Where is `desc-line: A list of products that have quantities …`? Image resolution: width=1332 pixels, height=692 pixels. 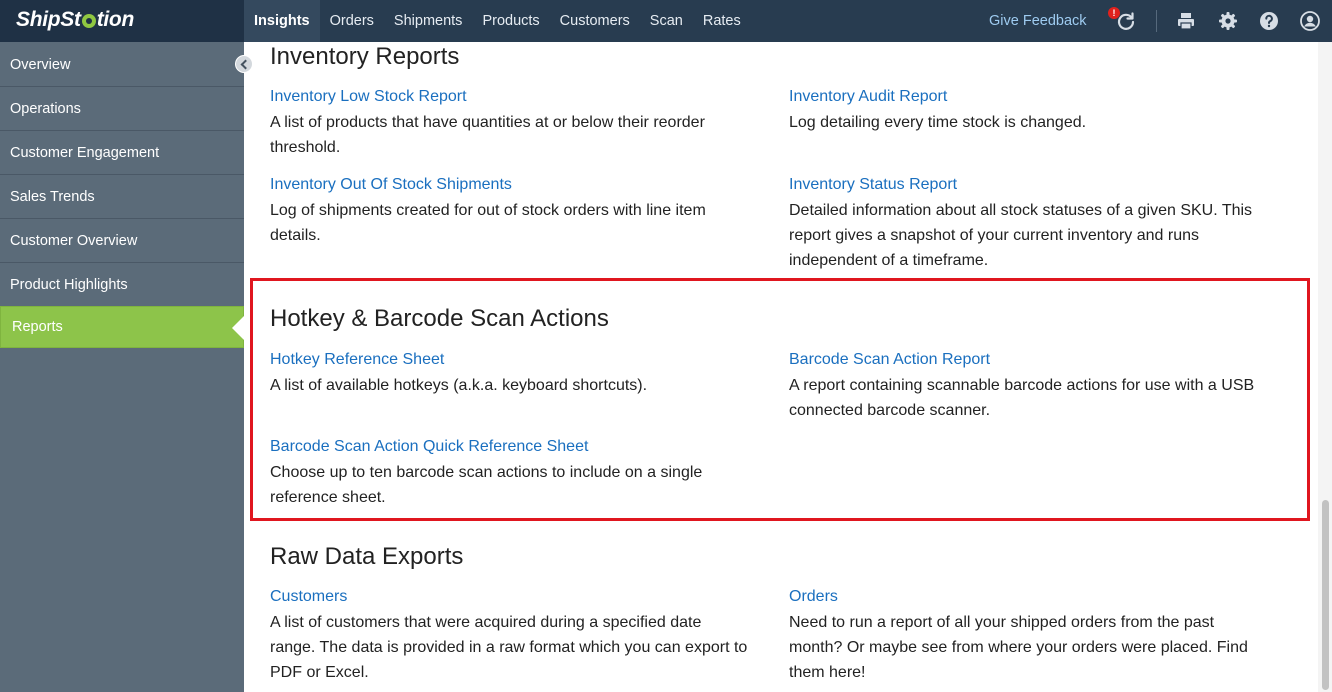
desc-line: A list of products that have quantities … is located at coordinates (487, 122).